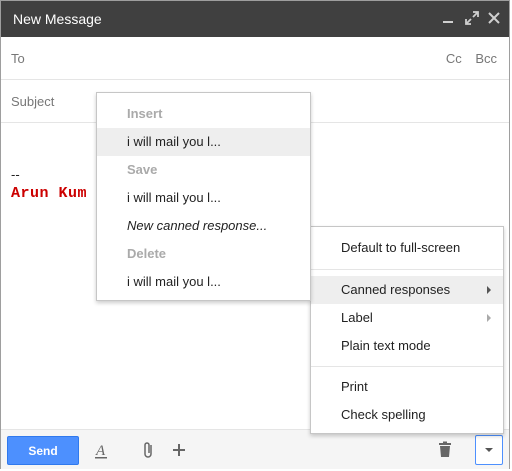  Describe the element at coordinates (454, 58) in the screenshot. I see `cc-link: Cc` at that location.